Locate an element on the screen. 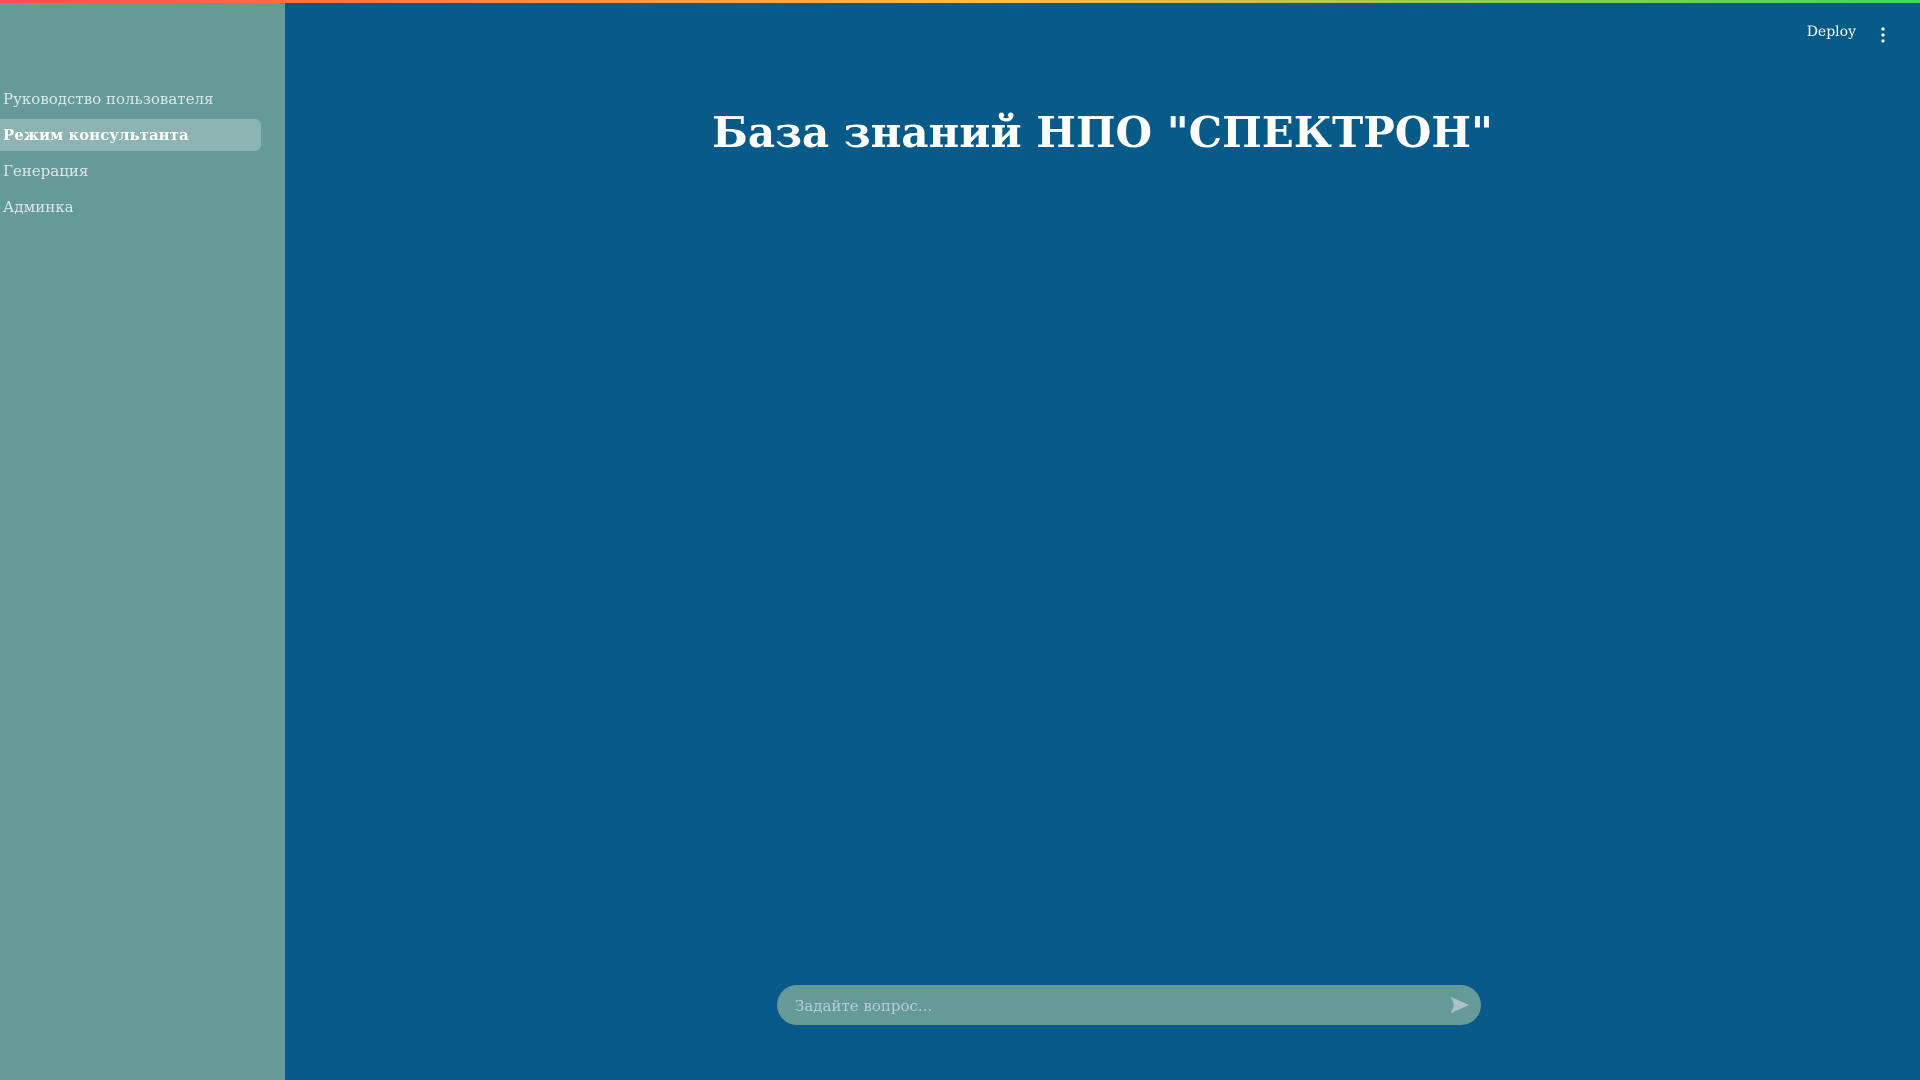  sidebar-item-user-guide: Руководство пользователя is located at coordinates (130, 99).